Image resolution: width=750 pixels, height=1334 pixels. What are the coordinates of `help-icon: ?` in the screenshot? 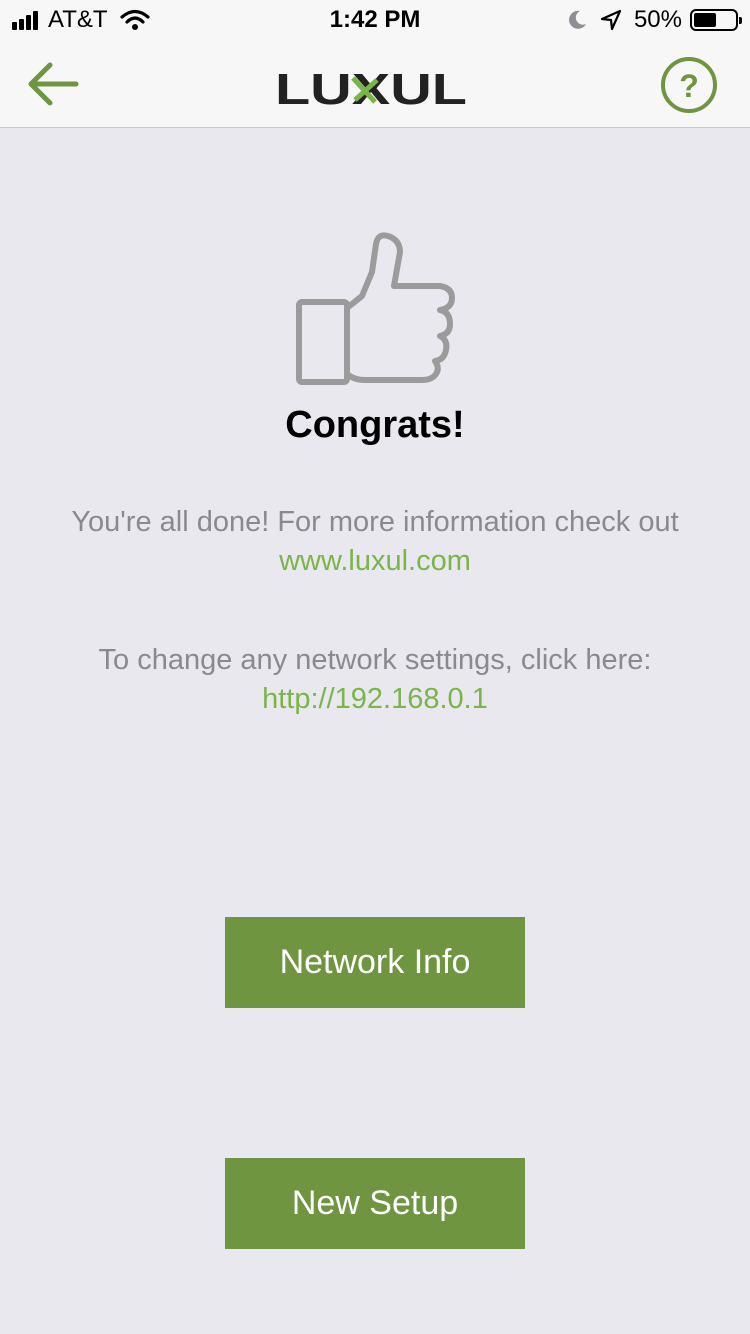 It's located at (689, 85).